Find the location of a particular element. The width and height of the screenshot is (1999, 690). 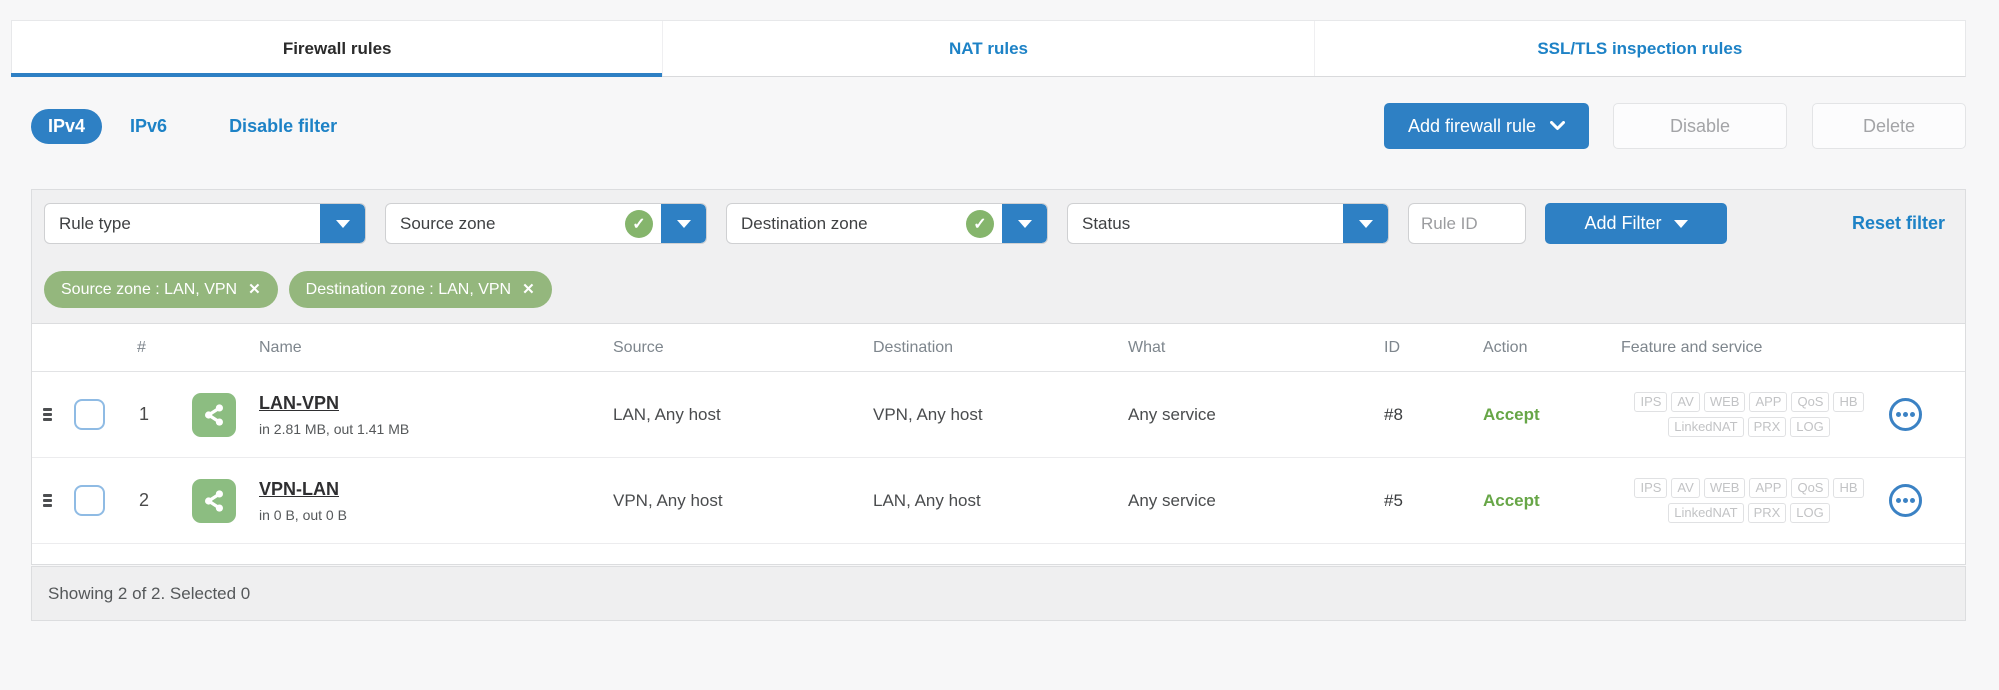

feature-badge: LinkedNAT is located at coordinates (1706, 427).